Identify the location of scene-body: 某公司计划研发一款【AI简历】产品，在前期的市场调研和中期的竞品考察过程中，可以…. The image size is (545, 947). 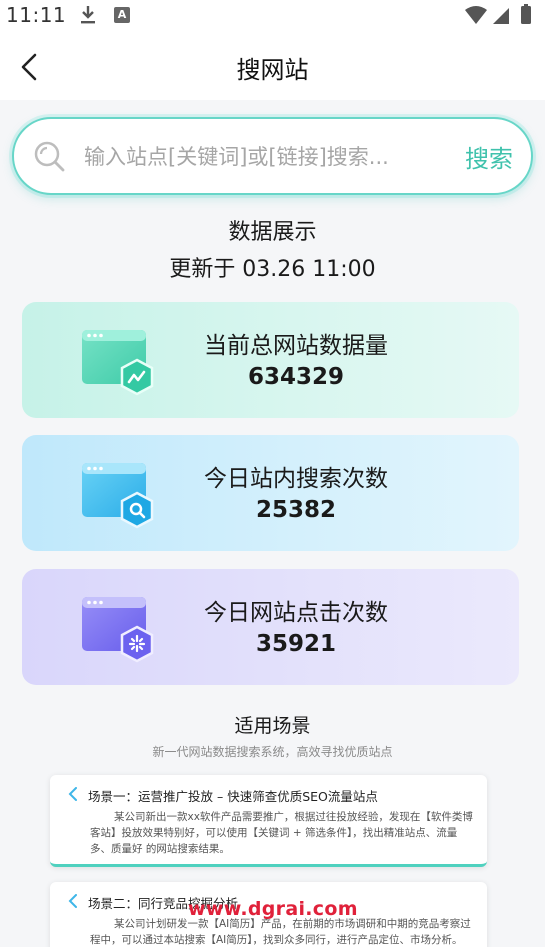
(280, 932).